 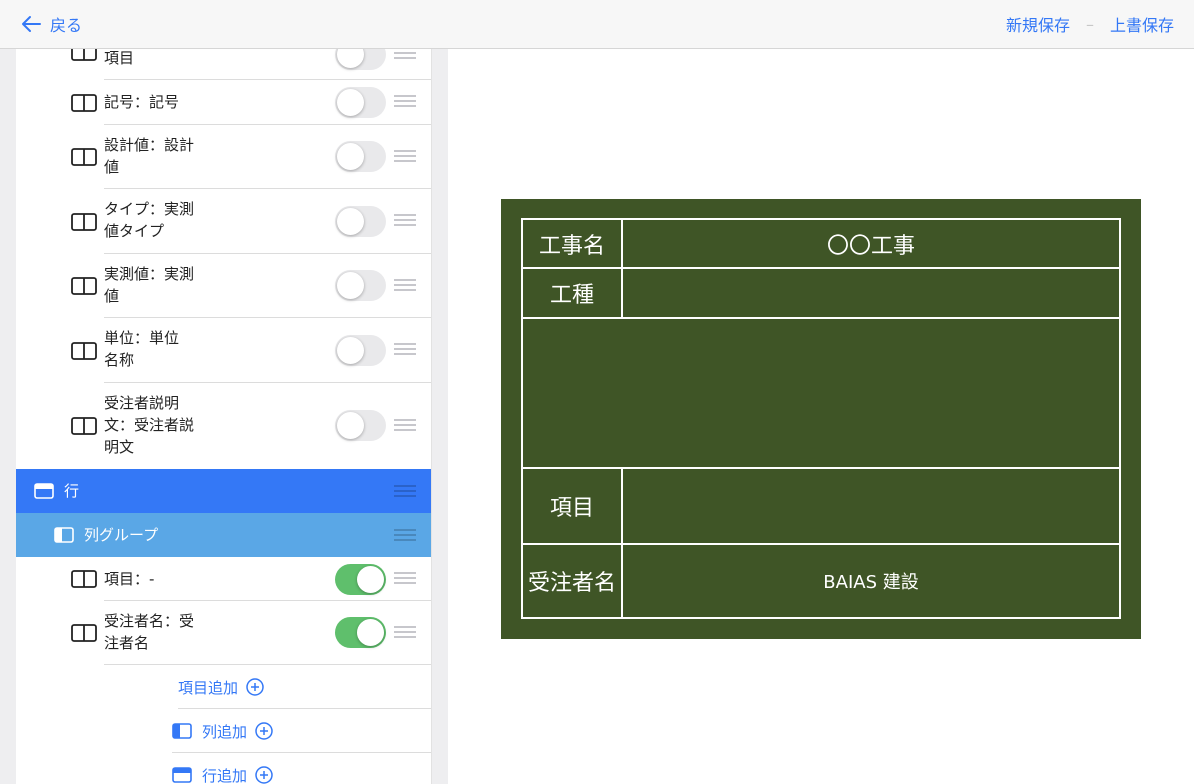 I want to click on list-item-label: 受注者名：受 注者名, so click(x=149, y=632).